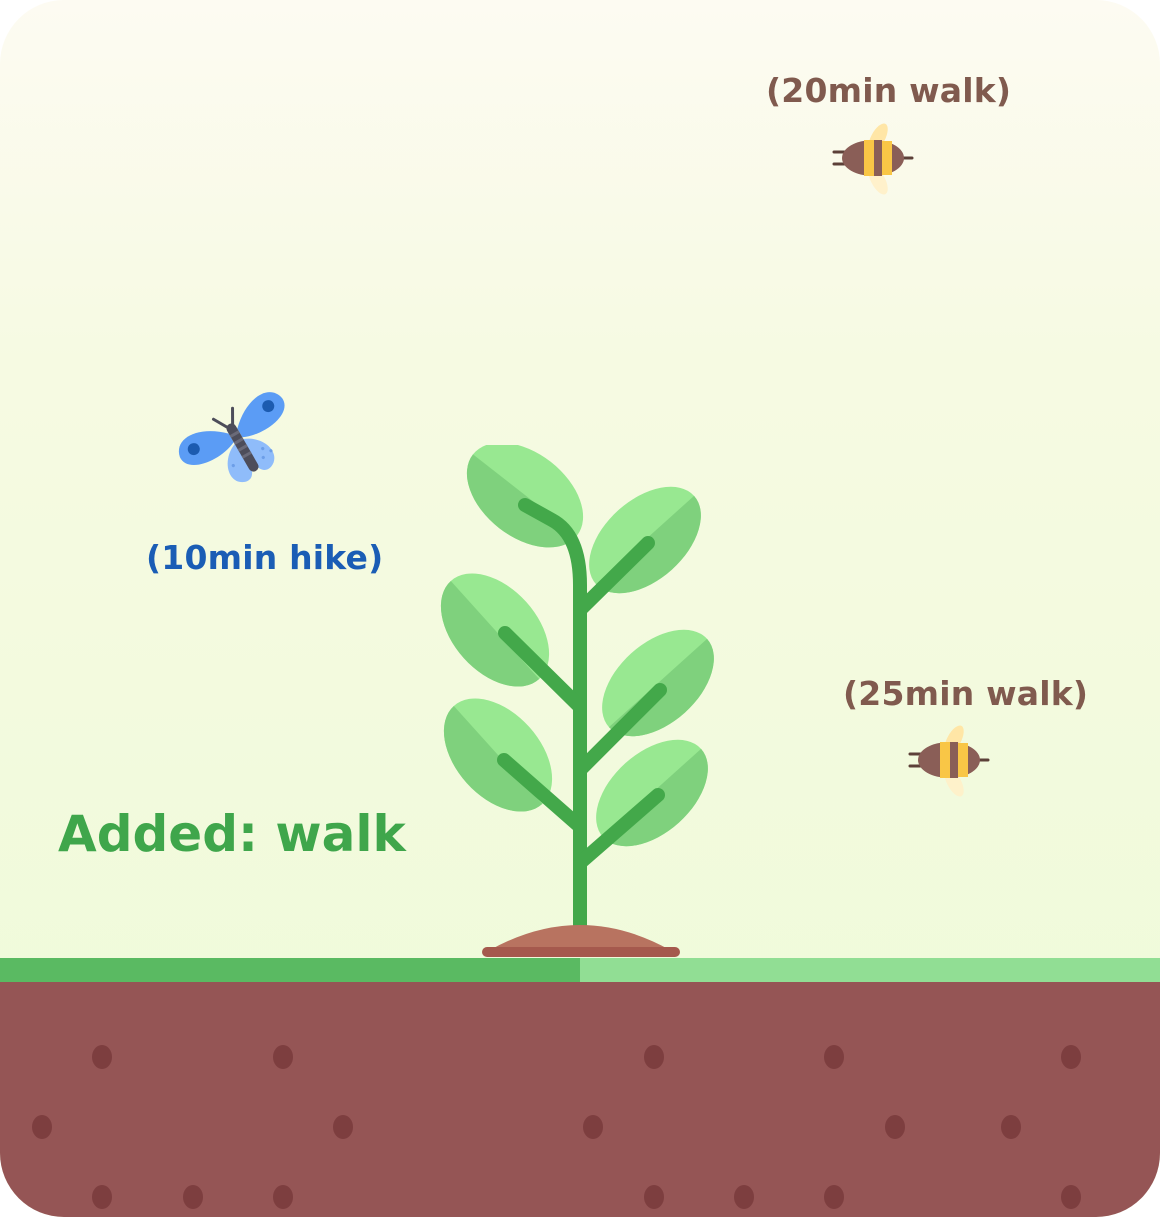 This screenshot has height=1217, width=1160. What do you see at coordinates (577, 701) in the screenshot?
I see `plant-icon` at bounding box center [577, 701].